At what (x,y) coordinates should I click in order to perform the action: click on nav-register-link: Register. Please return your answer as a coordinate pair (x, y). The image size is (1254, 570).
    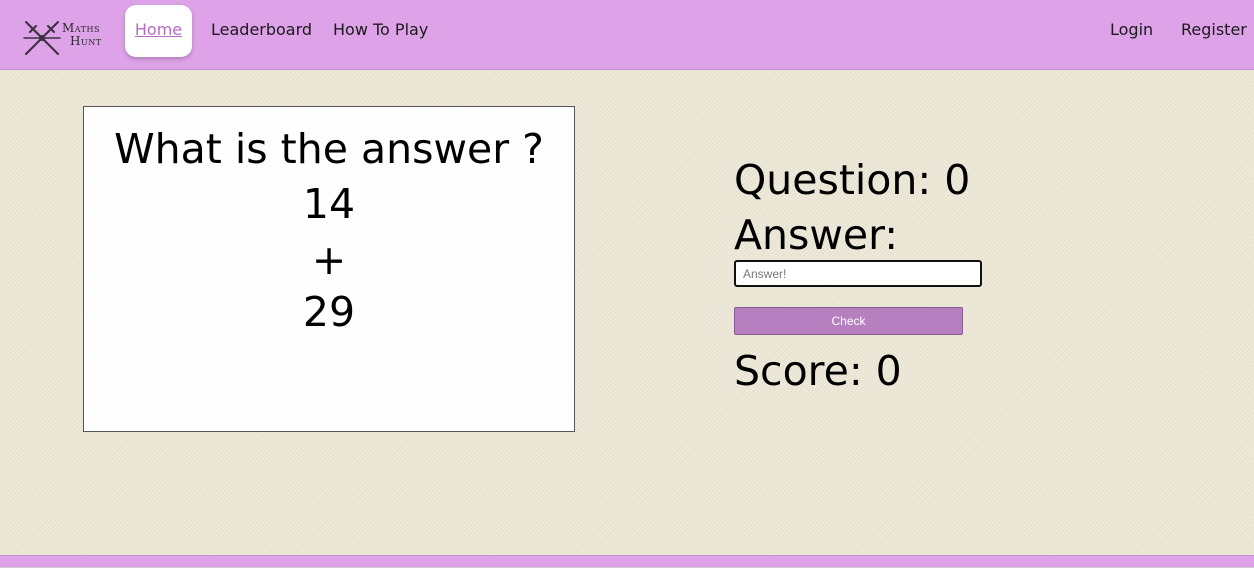
    Looking at the image, I should click on (1214, 34).